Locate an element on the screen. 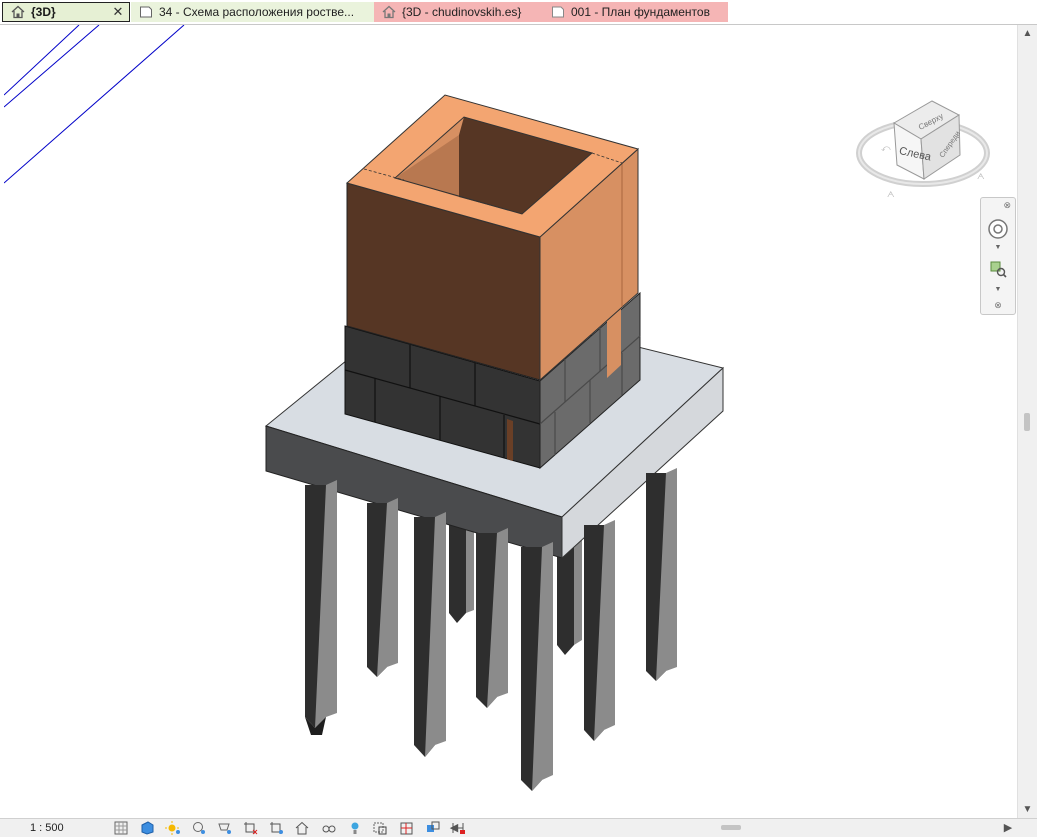 The width and height of the screenshot is (1037, 837). tab-label: {3D - chudinovskih.es} is located at coordinates (462, 12).